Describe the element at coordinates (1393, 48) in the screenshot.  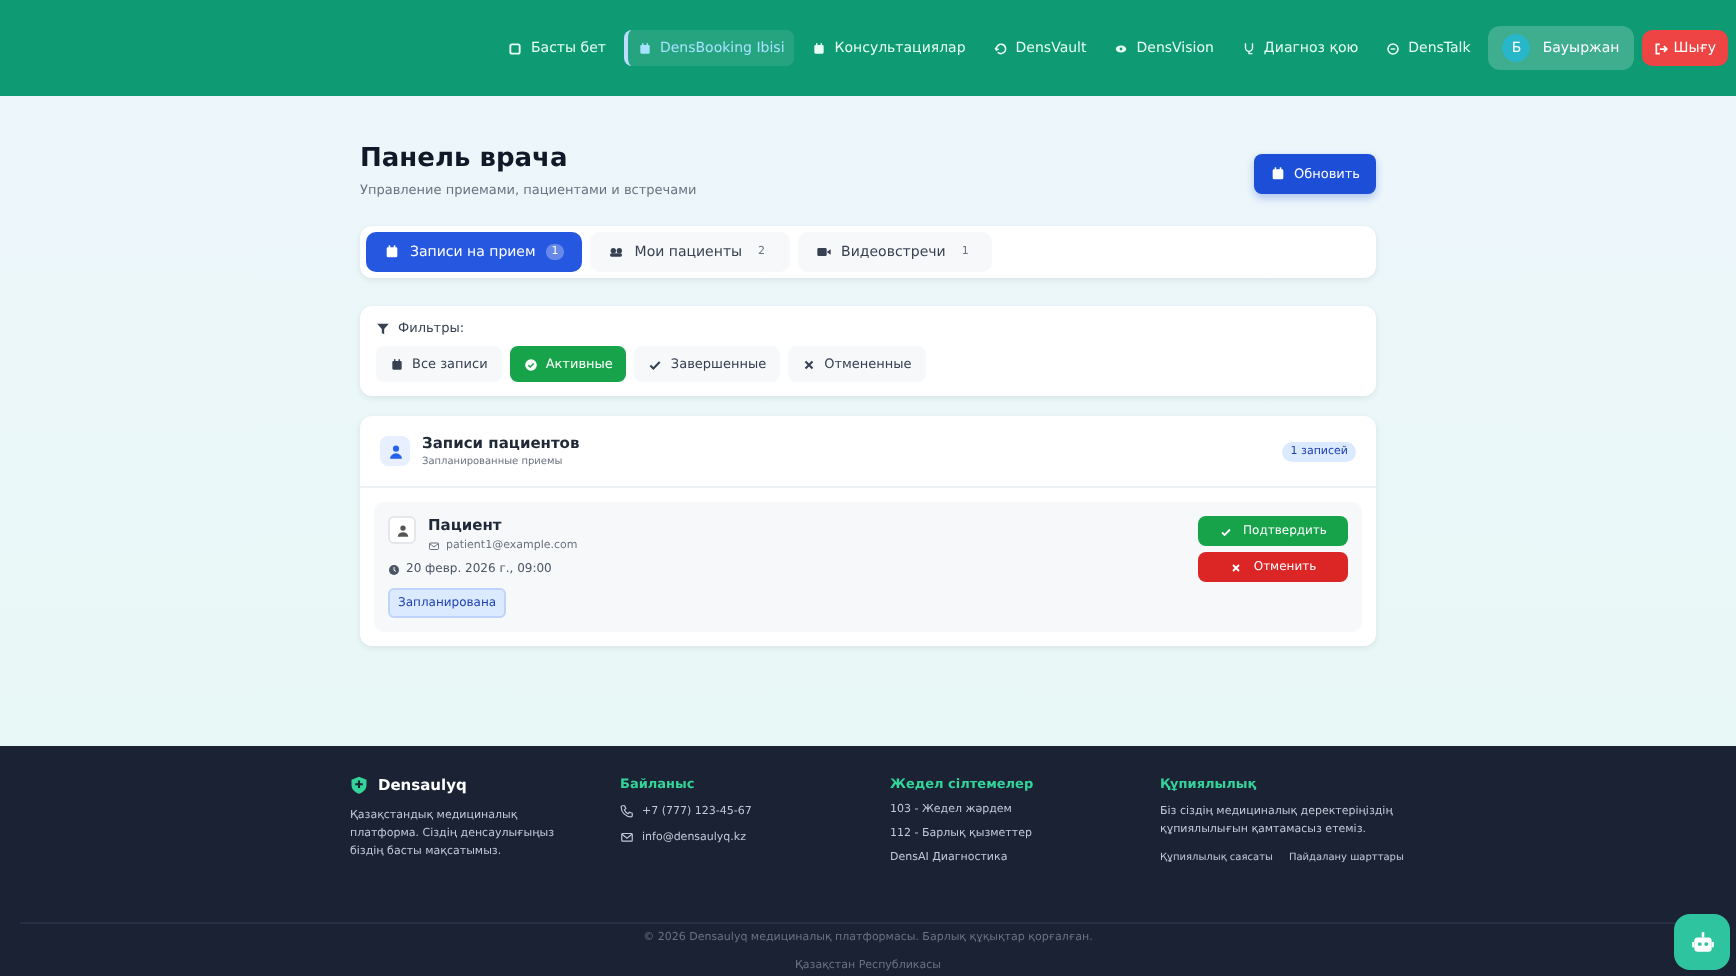
I see `chat-icon` at that location.